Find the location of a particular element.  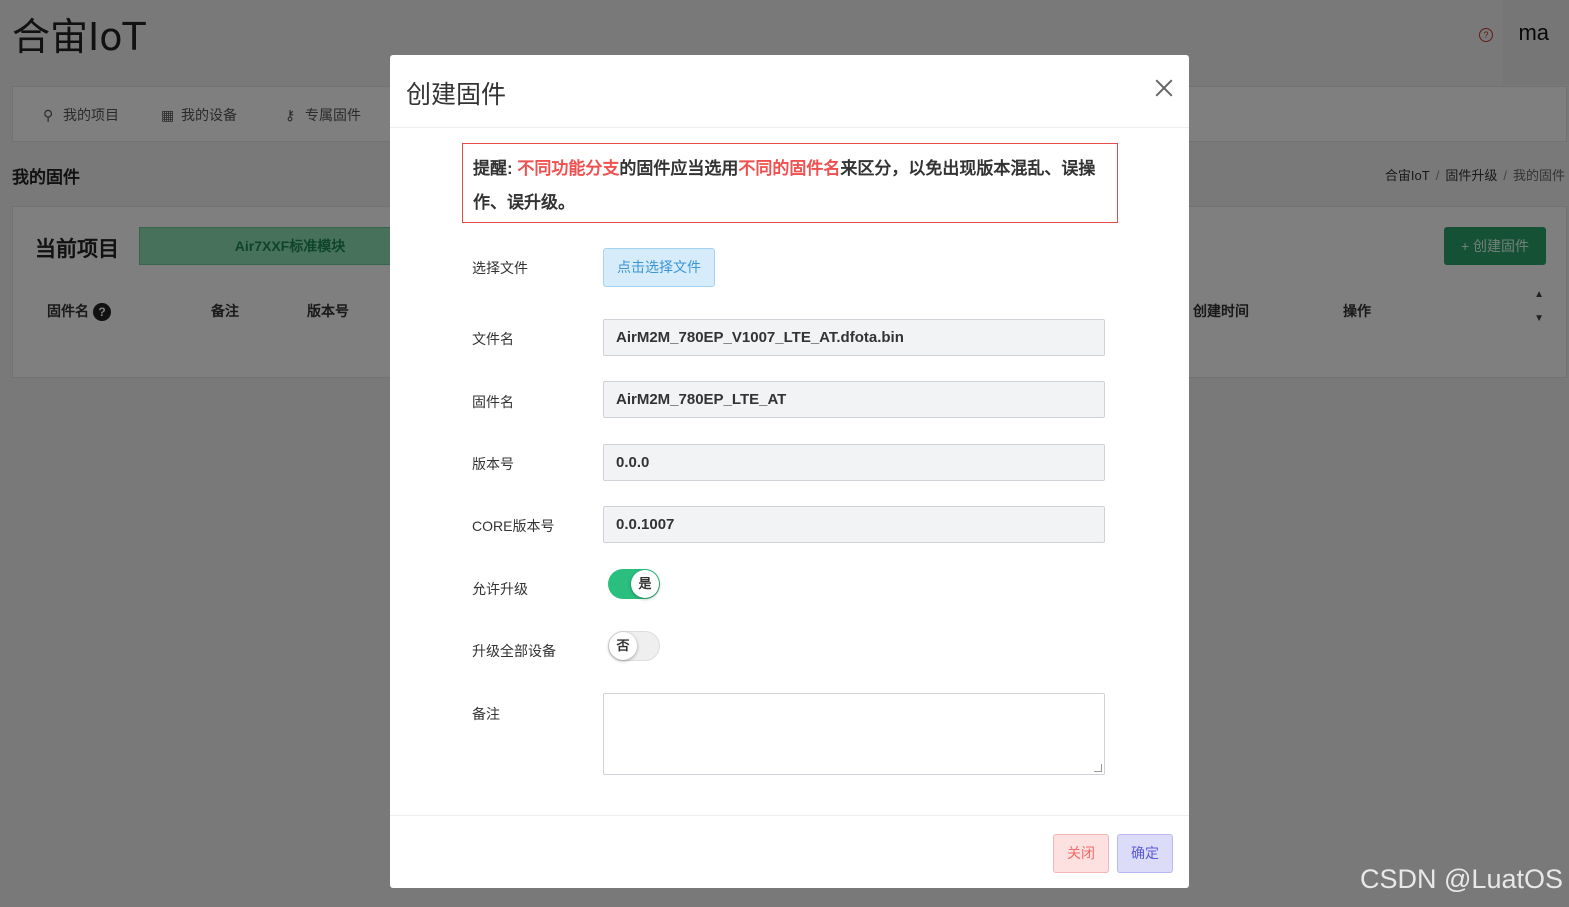

filename-label: 文件名 is located at coordinates (493, 339).